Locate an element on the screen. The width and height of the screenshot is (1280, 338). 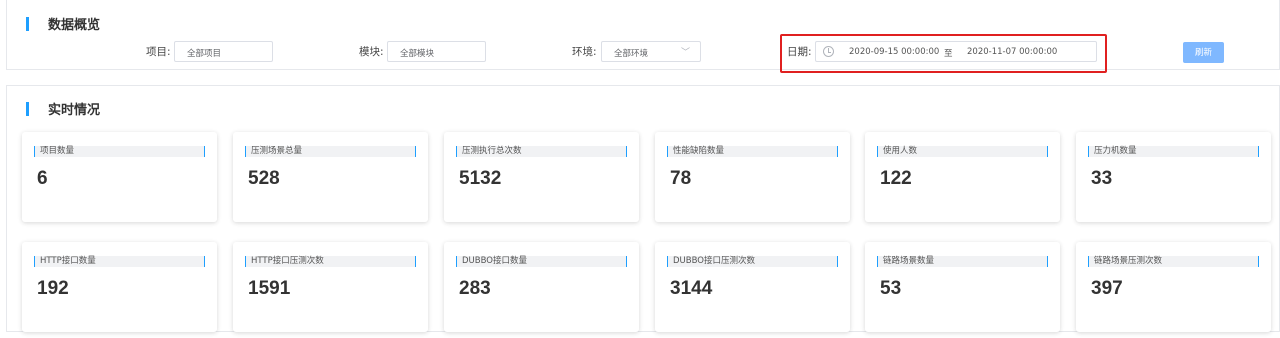
stat-card-label: 使用人数 is located at coordinates (900, 151).